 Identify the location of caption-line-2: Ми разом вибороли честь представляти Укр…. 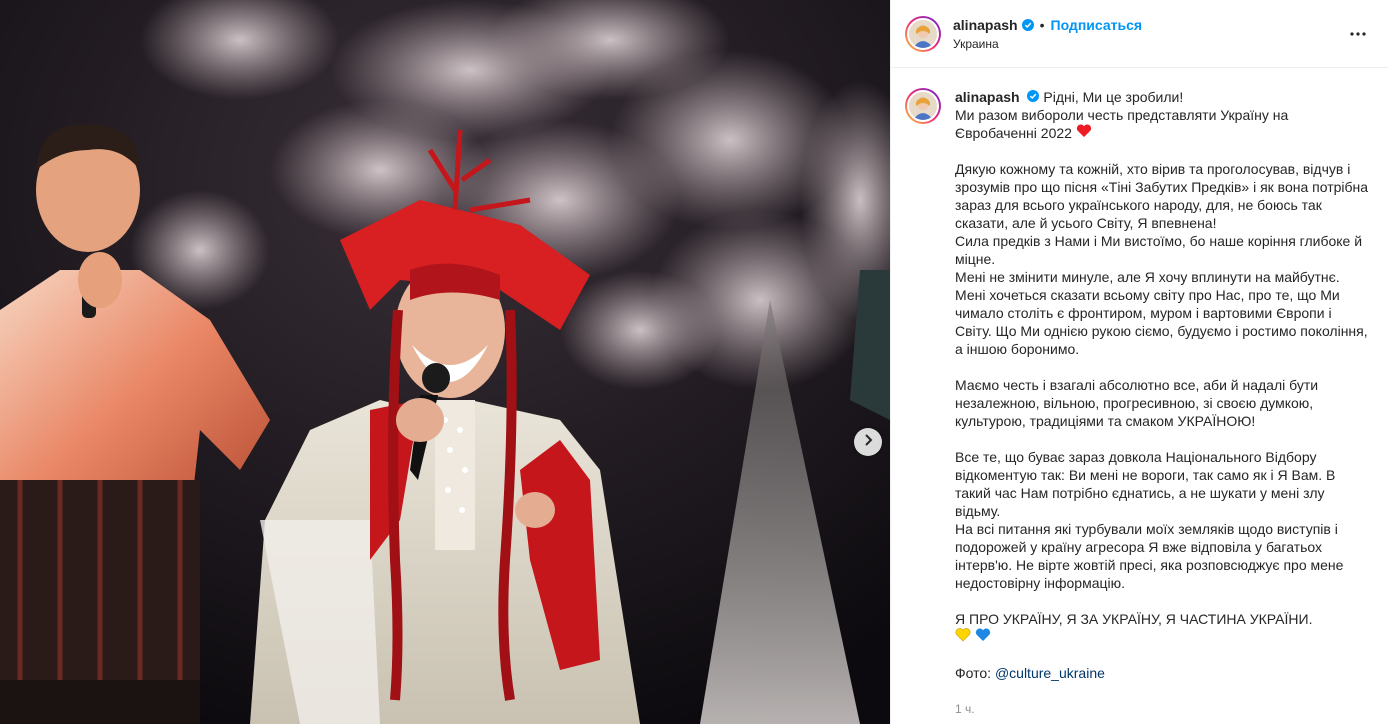
(1122, 124).